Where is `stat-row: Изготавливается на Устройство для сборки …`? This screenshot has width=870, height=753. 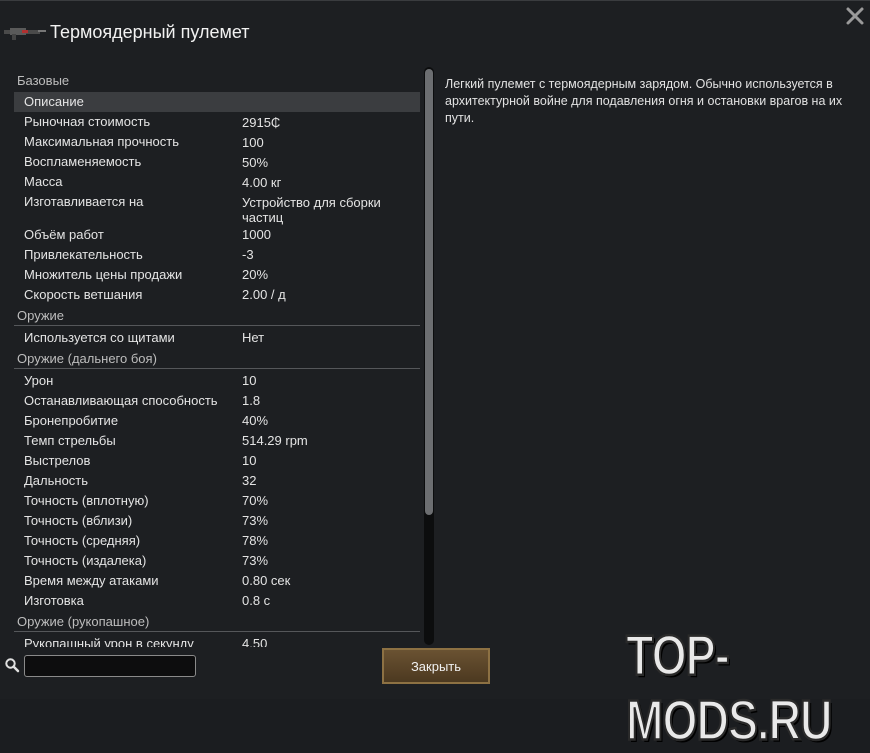
stat-row: Изготавливается на Устройство для сборки … is located at coordinates (217, 208).